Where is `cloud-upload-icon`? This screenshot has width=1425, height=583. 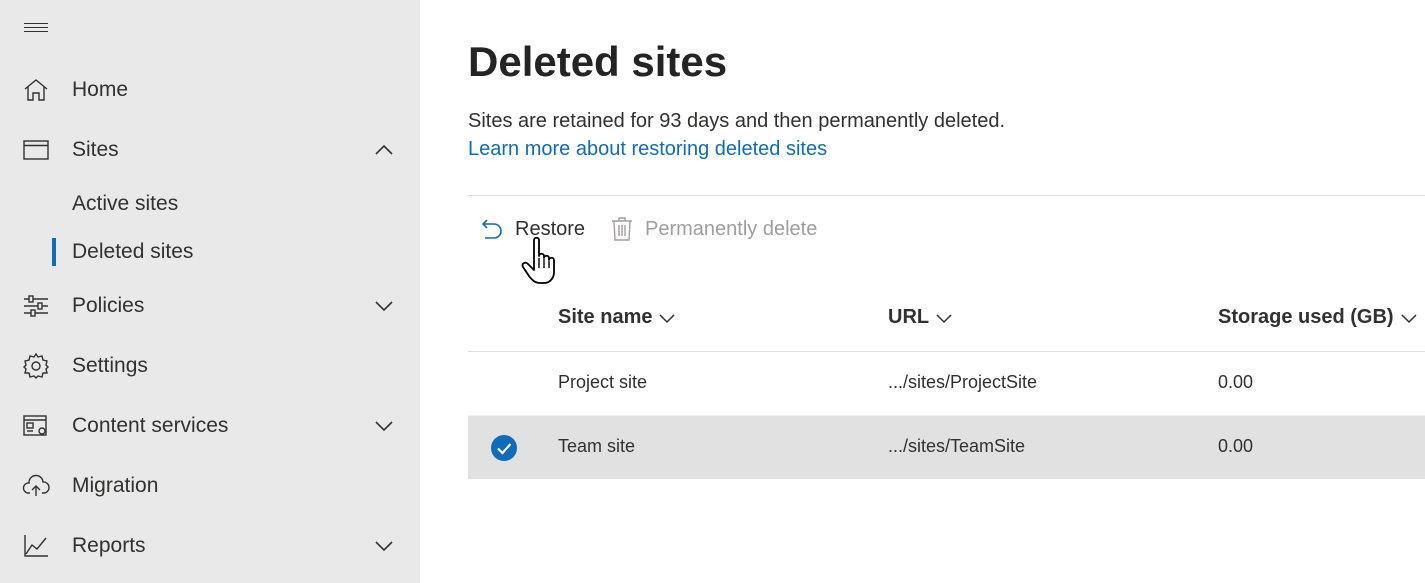 cloud-upload-icon is located at coordinates (36, 486).